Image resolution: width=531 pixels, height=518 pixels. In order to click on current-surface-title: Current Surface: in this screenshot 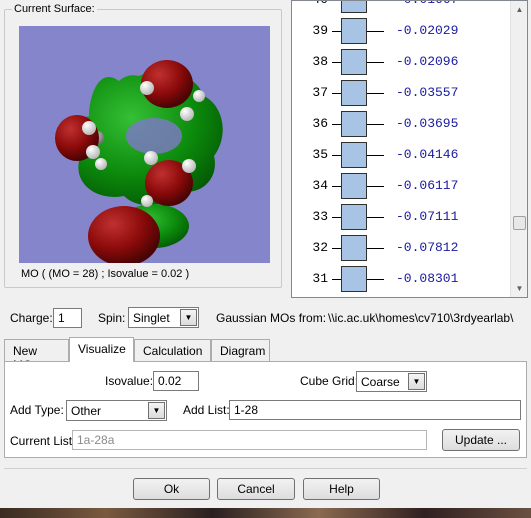, I will do `click(54, 9)`.